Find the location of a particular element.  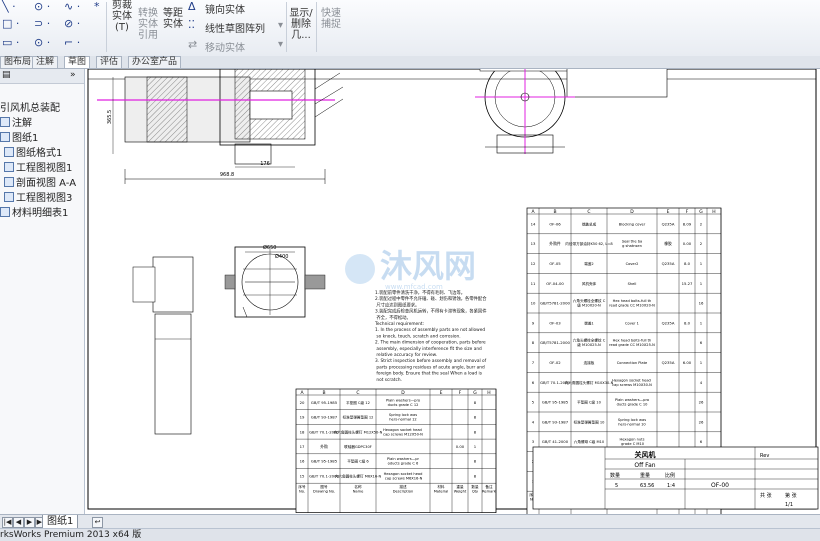

polygon-icon: ⊙ · is located at coordinates (42, 42).